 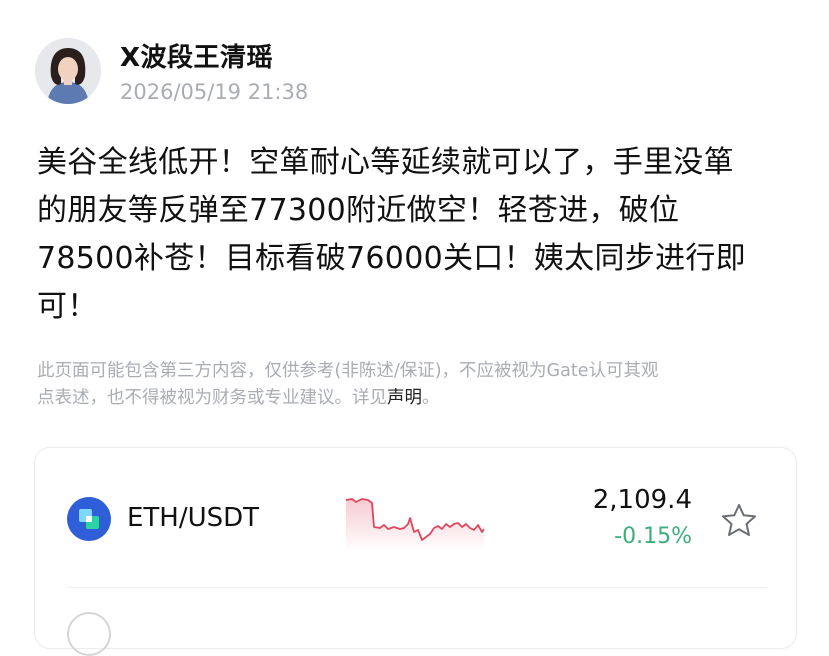 I want to click on author-name: X波段王清瑶, so click(x=196, y=55).